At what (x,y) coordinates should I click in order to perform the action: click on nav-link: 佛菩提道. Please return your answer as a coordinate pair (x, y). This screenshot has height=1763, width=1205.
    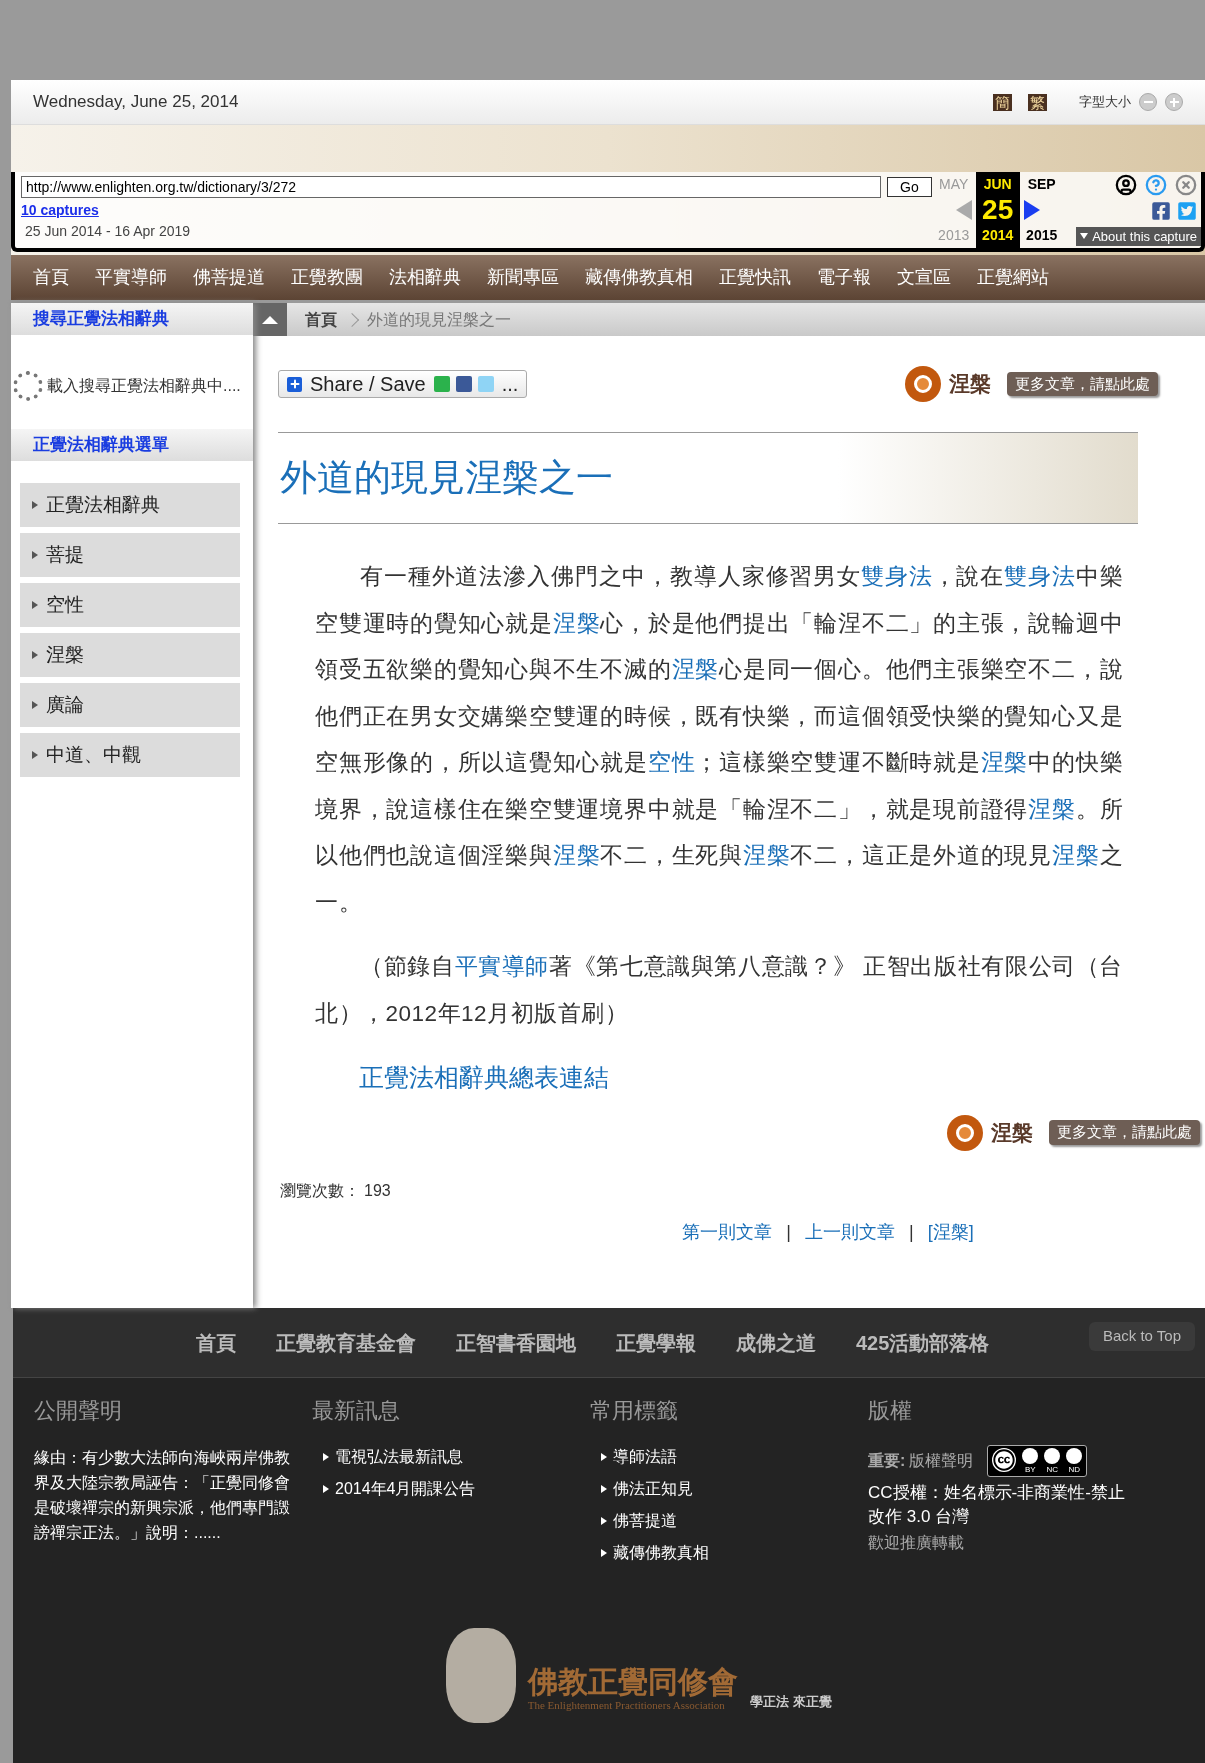
    Looking at the image, I should click on (229, 277).